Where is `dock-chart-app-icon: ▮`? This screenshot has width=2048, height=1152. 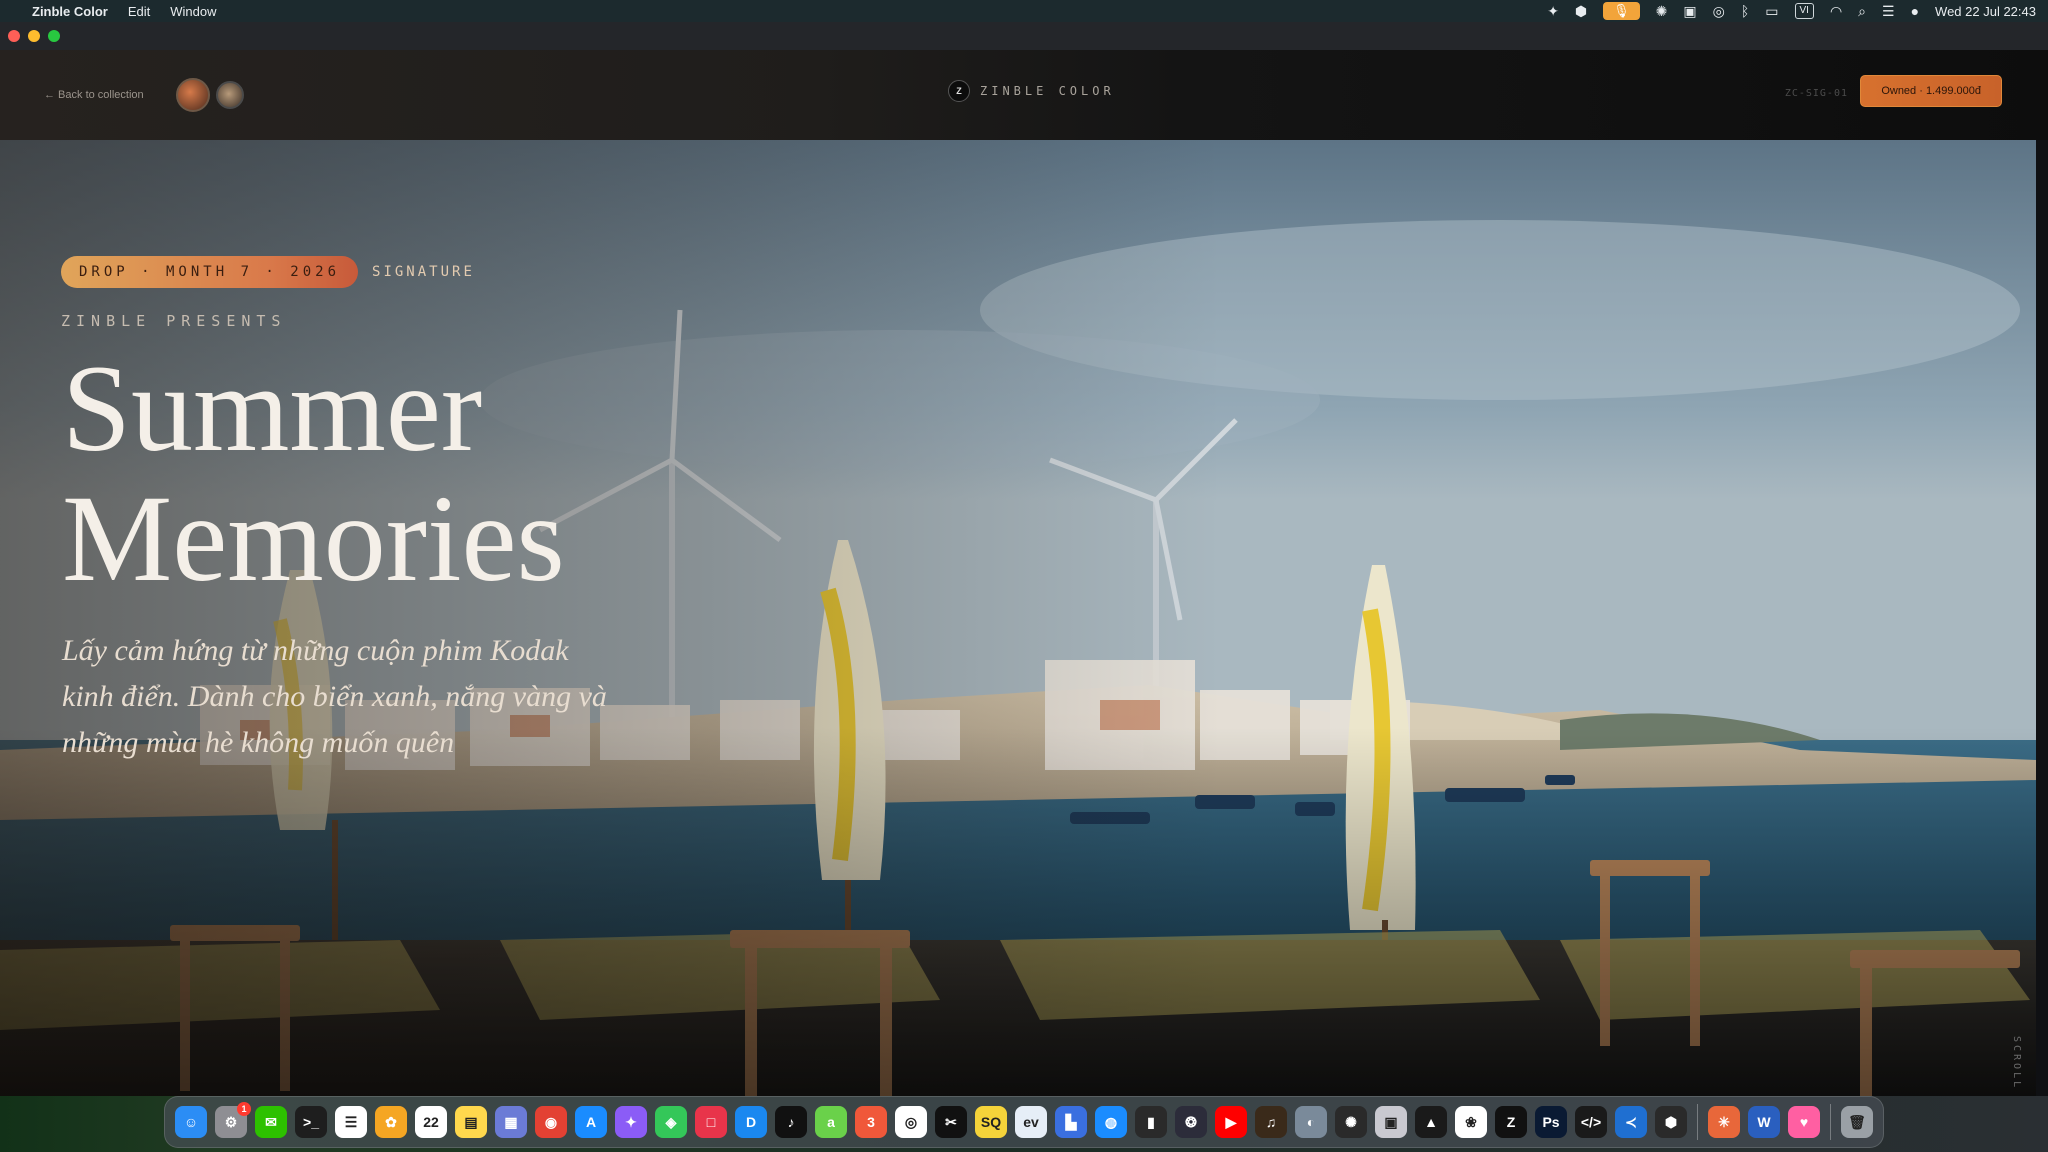
dock-chart-app-icon: ▮ is located at coordinates (1151, 1122).